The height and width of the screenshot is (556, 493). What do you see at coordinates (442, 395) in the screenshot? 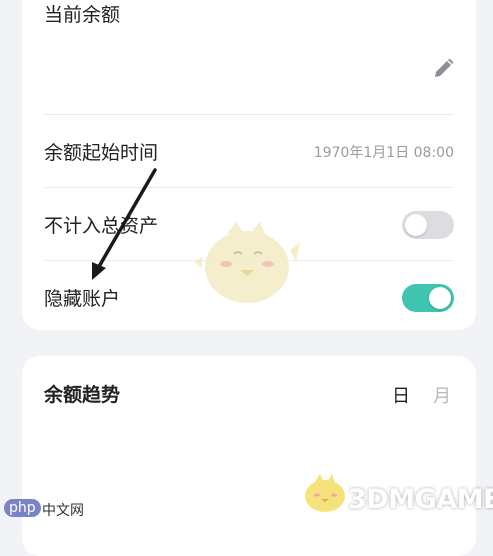
I see `segment-month: 月` at bounding box center [442, 395].